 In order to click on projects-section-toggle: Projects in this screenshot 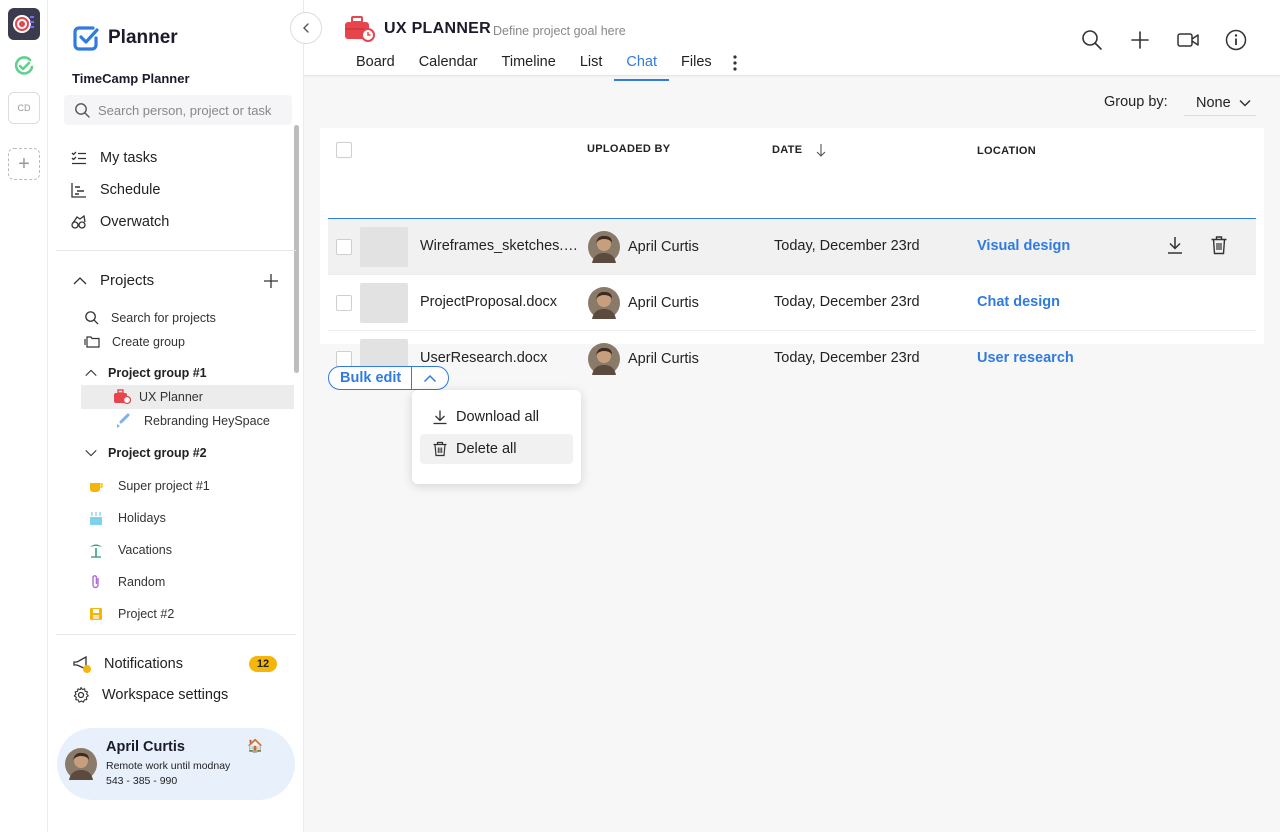, I will do `click(113, 280)`.